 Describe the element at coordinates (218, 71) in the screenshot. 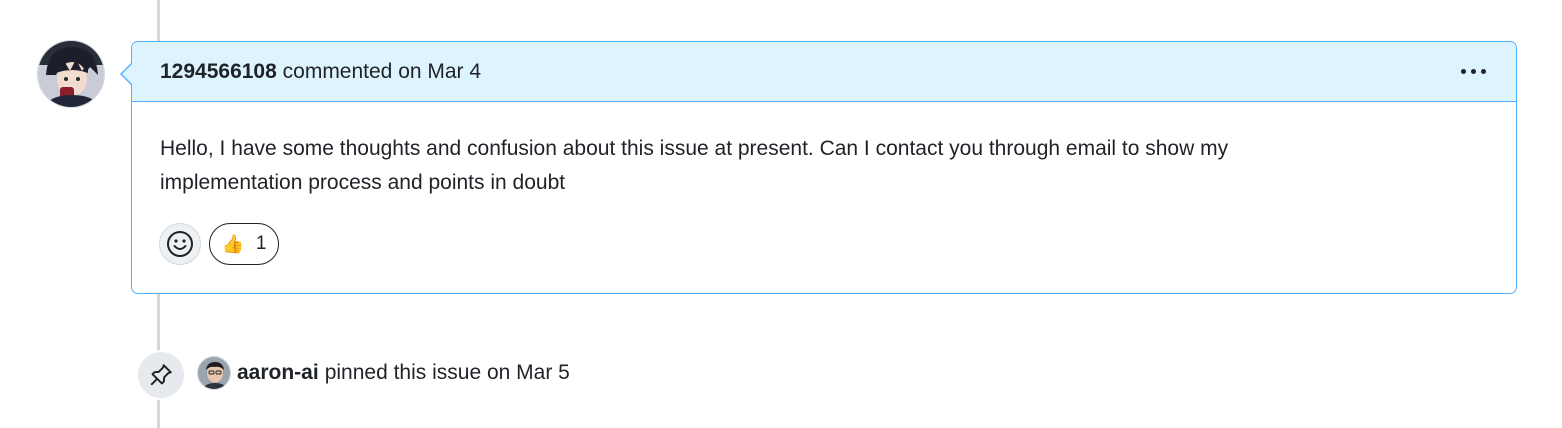

I see `comment-author-link: 1294566108` at that location.